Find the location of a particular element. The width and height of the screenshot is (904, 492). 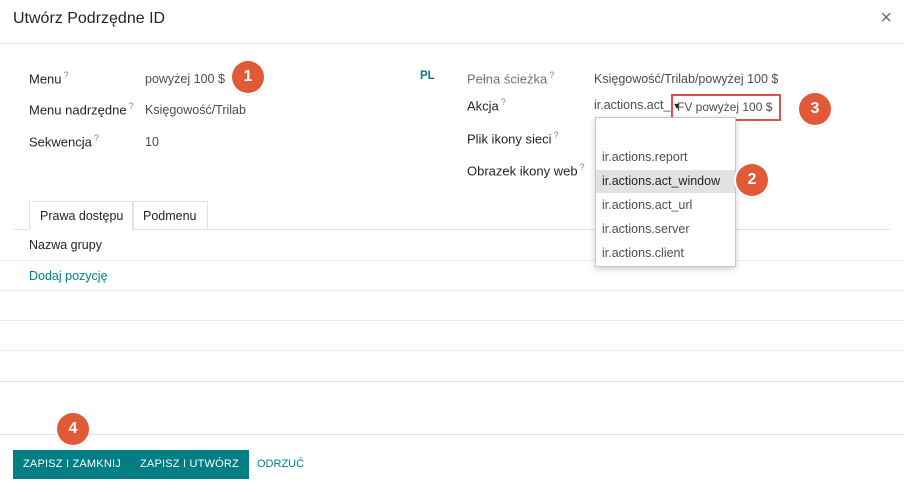

parent-menu-label: Menu nadrzędne? is located at coordinates (81, 109).